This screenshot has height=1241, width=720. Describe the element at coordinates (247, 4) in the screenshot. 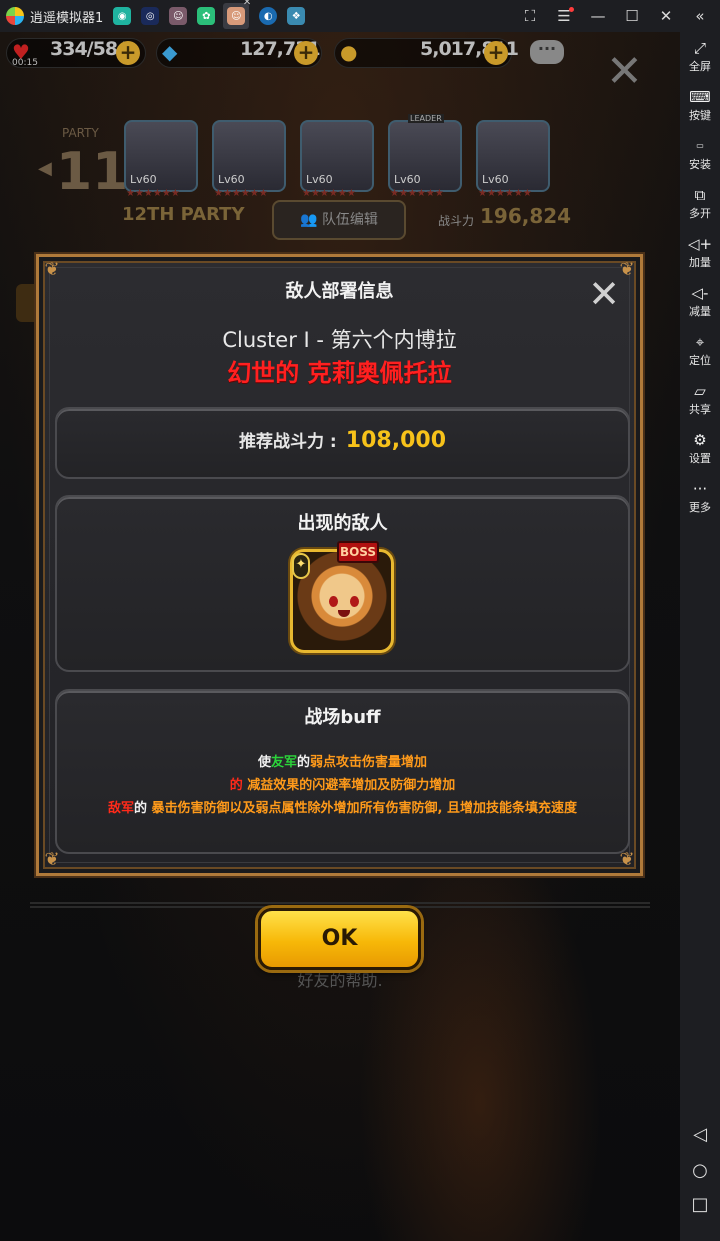

I see `tab-close-icon: ✕` at that location.